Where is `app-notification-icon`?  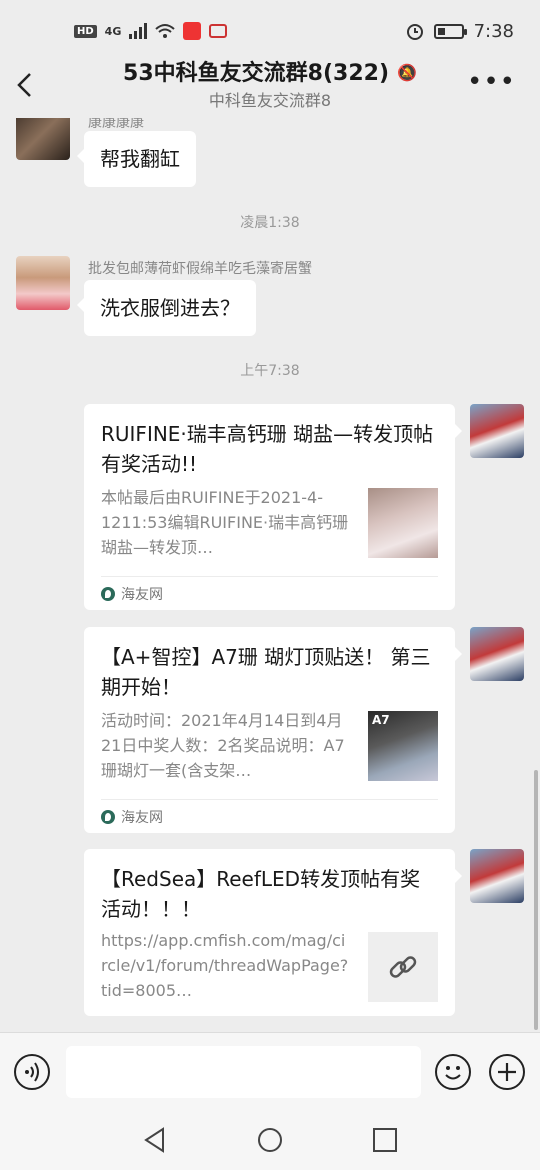 app-notification-icon is located at coordinates (192, 31).